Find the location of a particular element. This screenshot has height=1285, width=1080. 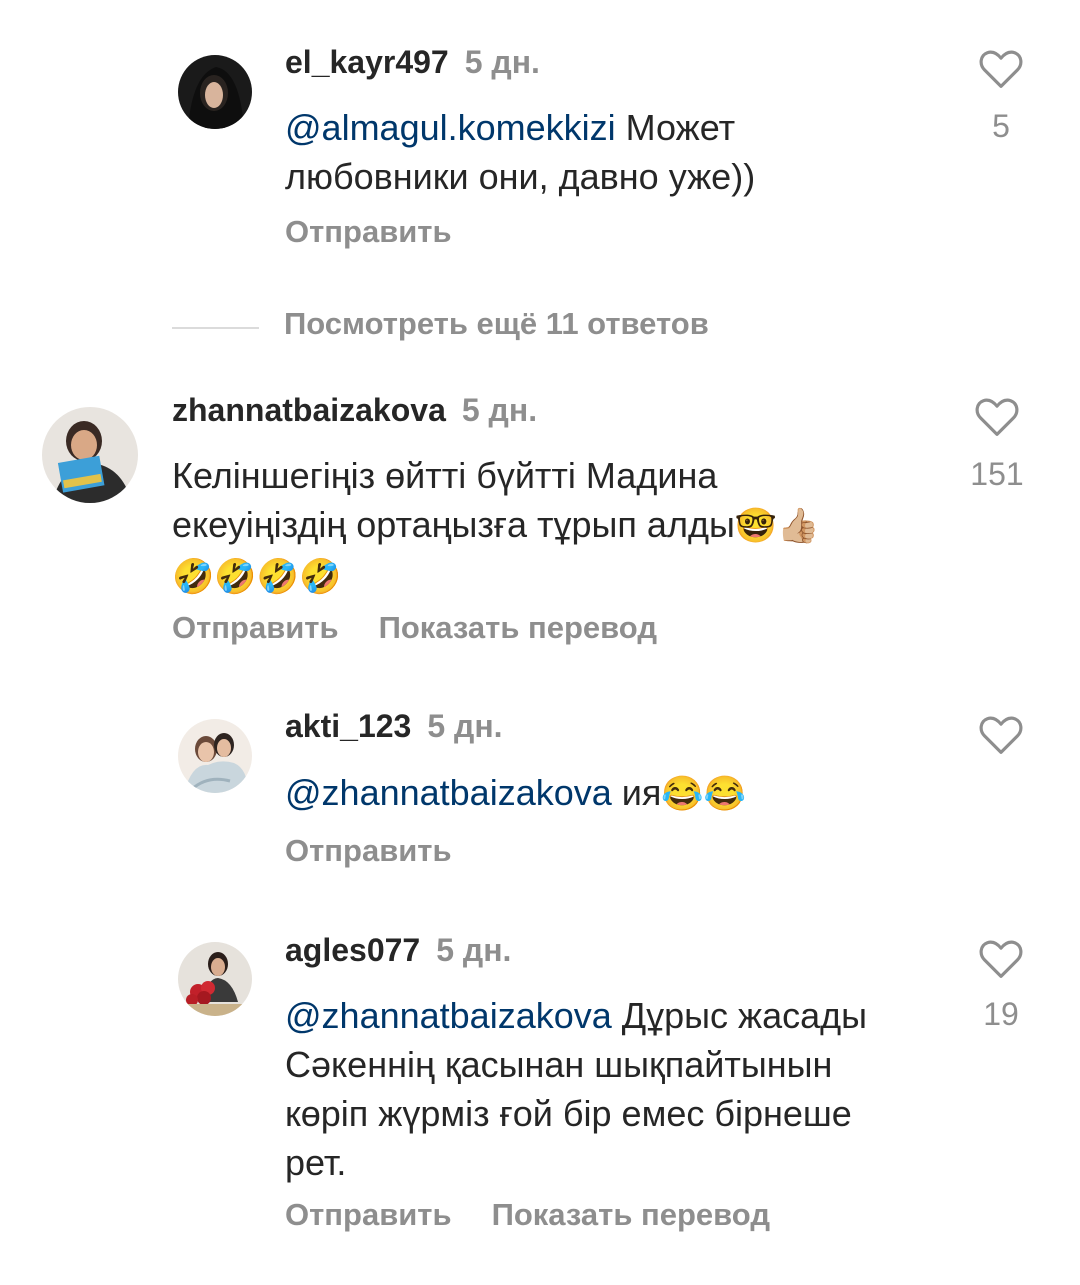

comment-text-line: Может is located at coordinates (675, 127).